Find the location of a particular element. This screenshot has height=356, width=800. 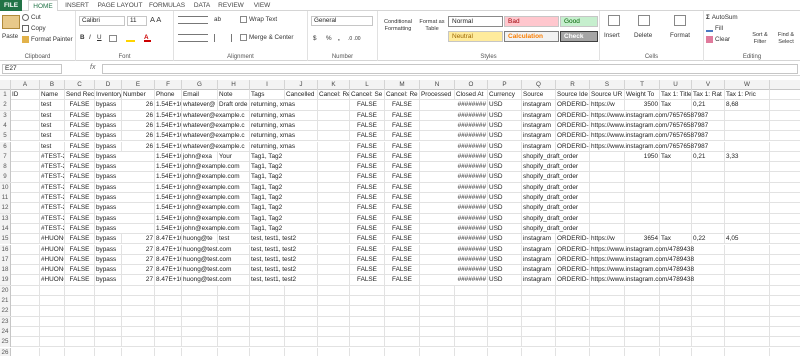

table-cell: 26 is located at coordinates (138, 146).